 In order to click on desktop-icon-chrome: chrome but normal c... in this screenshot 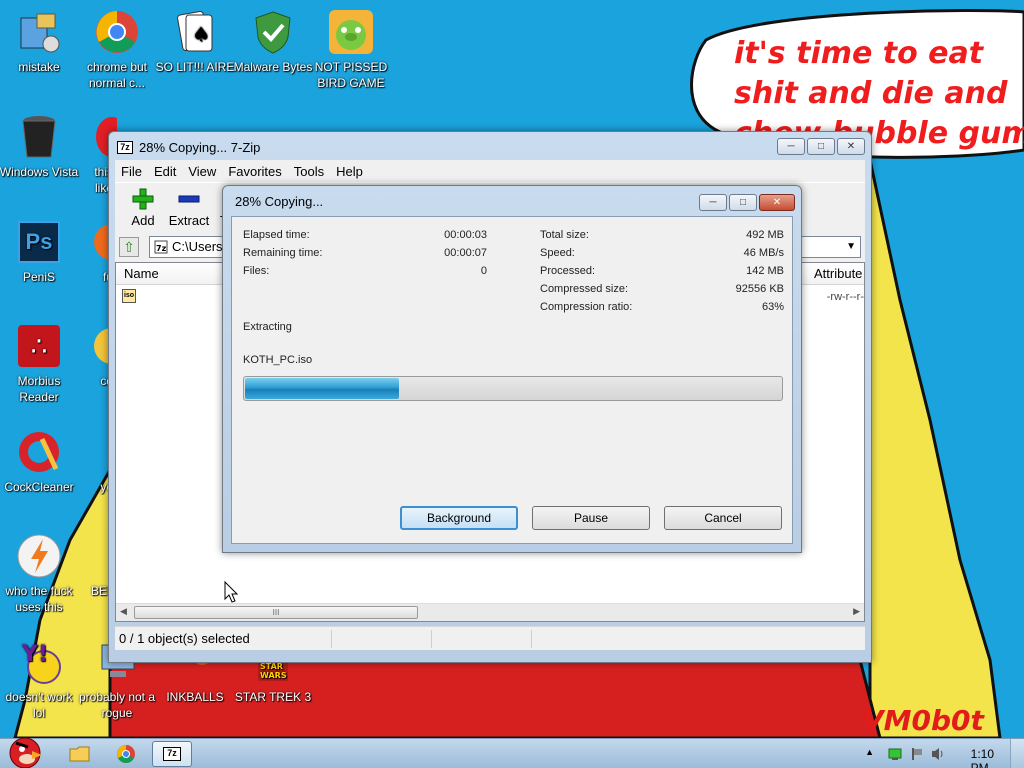, I will do `click(117, 49)`.